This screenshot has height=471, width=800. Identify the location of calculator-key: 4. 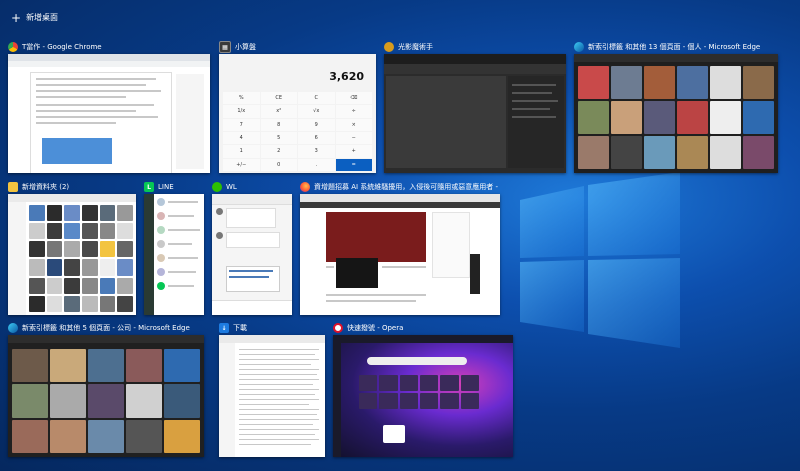
(241, 138).